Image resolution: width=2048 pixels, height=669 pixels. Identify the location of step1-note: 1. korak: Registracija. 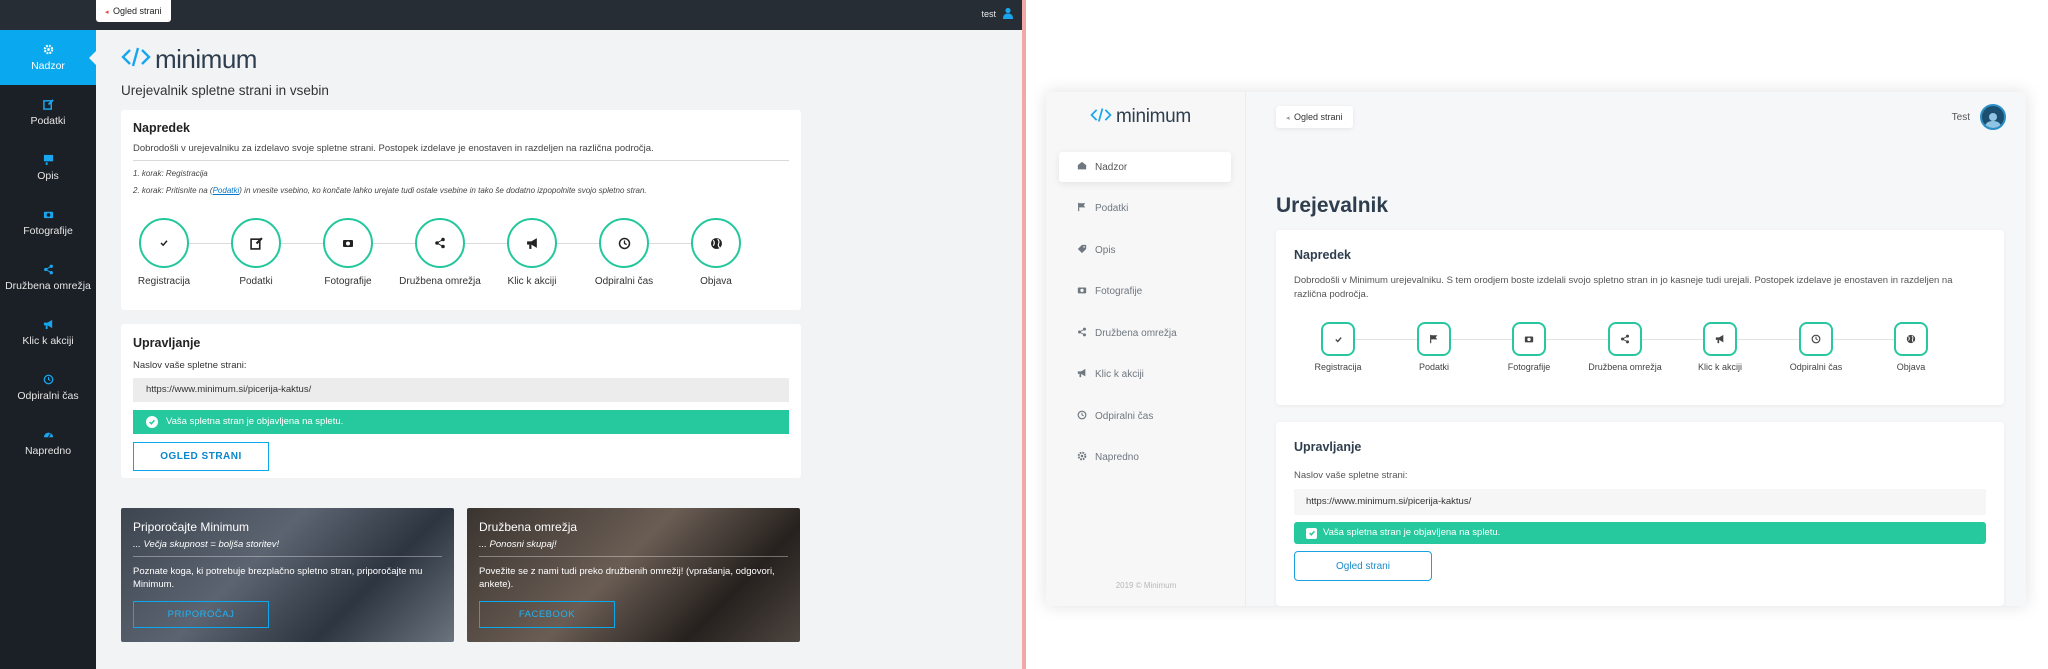
(170, 173).